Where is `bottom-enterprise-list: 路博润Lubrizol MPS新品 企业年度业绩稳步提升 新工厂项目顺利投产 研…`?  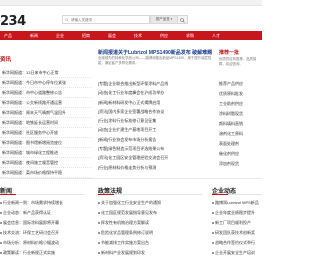
bottom-enterprise-list: 路博润Lubrizol MPS新品 企业年度业绩稳步提升 新工厂项目顺利投产 研… is located at coordinates (237, 228).